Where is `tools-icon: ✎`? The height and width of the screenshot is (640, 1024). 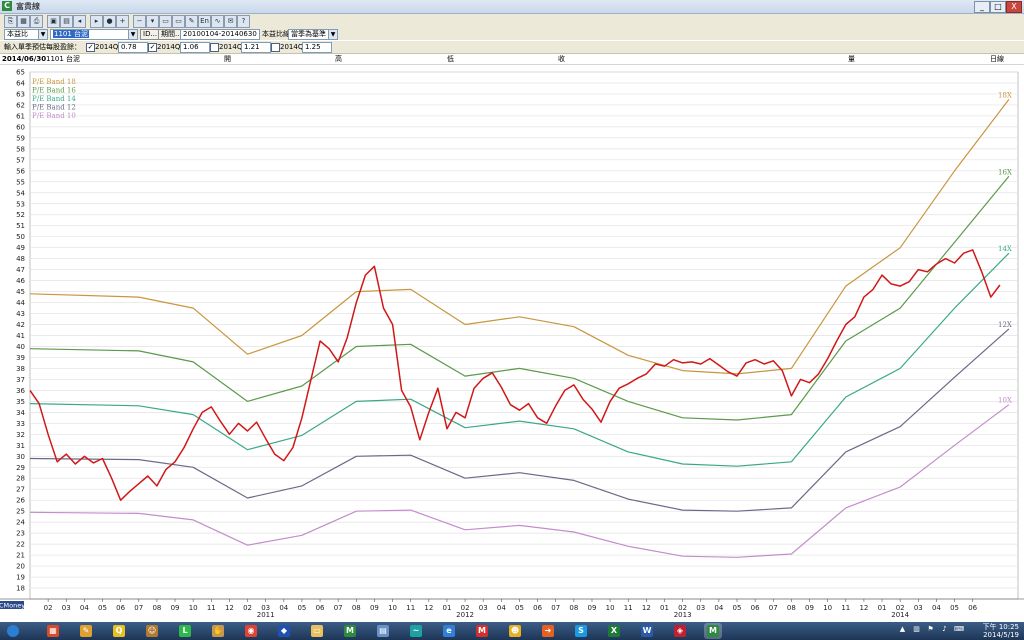 tools-icon: ✎ is located at coordinates (191, 21).